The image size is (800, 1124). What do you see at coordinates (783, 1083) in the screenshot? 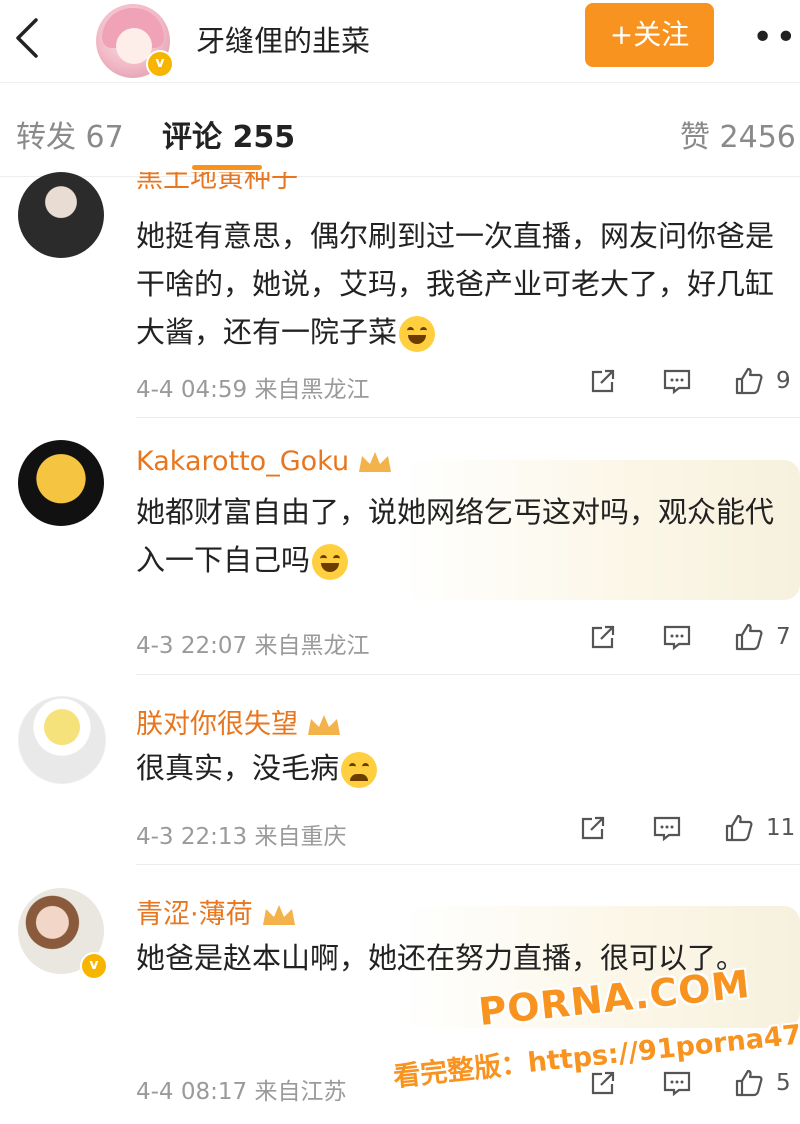
I see `like-count: 5` at bounding box center [783, 1083].